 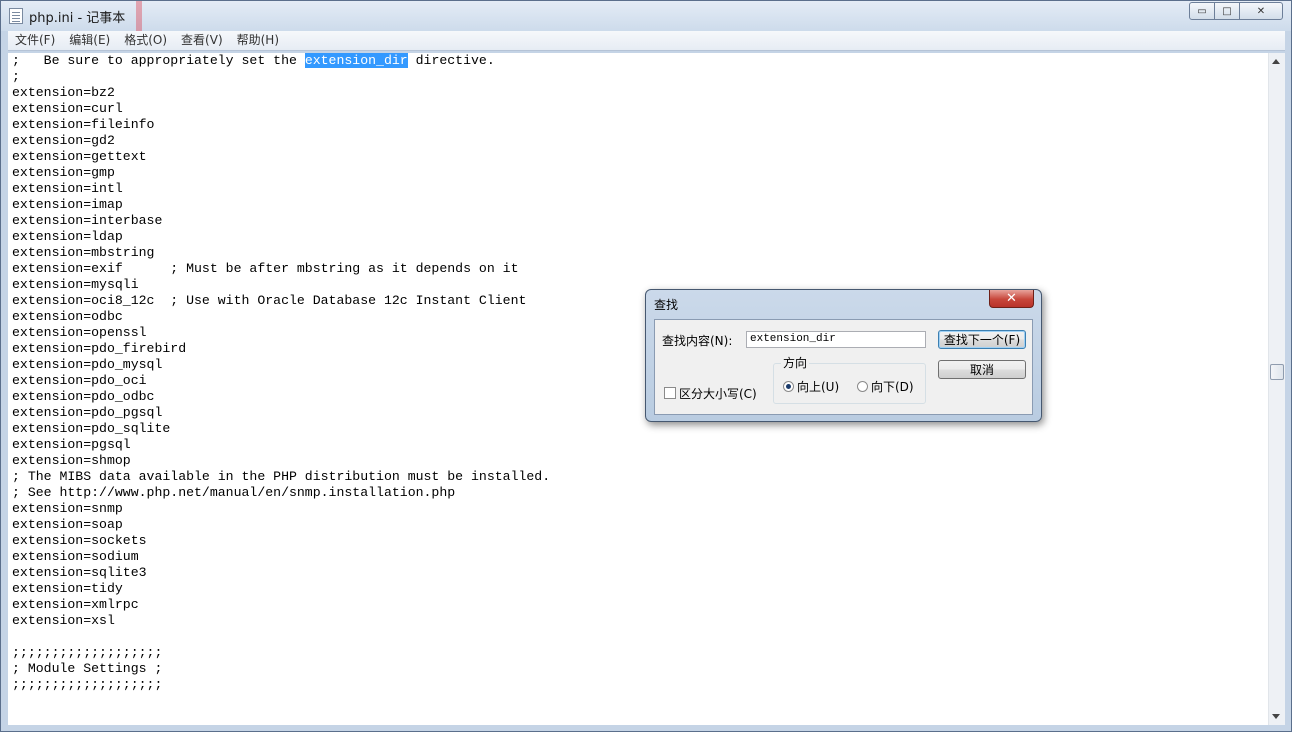 What do you see at coordinates (1202, 11) in the screenshot?
I see `minimize-button: ▭` at bounding box center [1202, 11].